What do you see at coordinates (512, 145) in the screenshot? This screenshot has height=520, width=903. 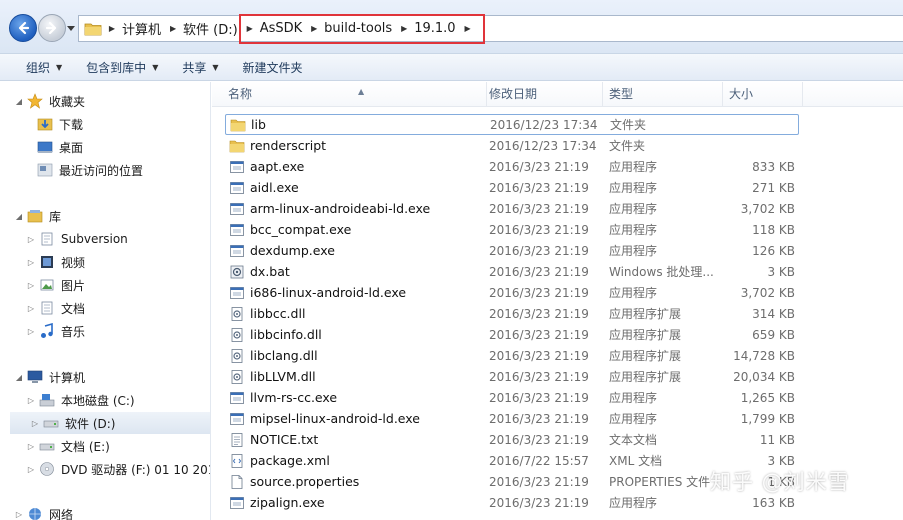 I see `file-row: renderscript 2016/12/23 17:34 文件夹` at bounding box center [512, 145].